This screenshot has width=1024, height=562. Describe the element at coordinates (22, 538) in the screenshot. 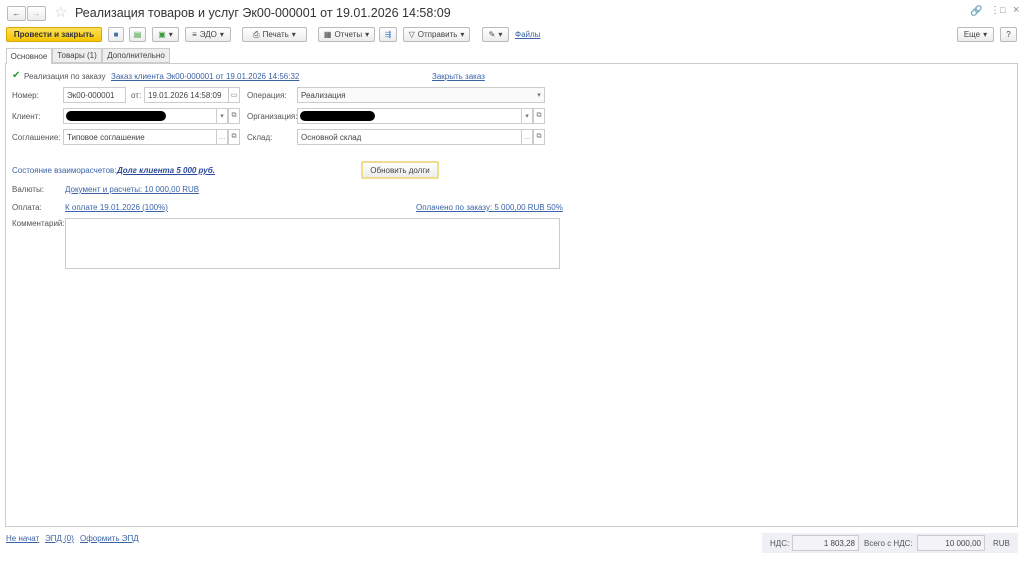

I see `status-link: Не начат` at that location.